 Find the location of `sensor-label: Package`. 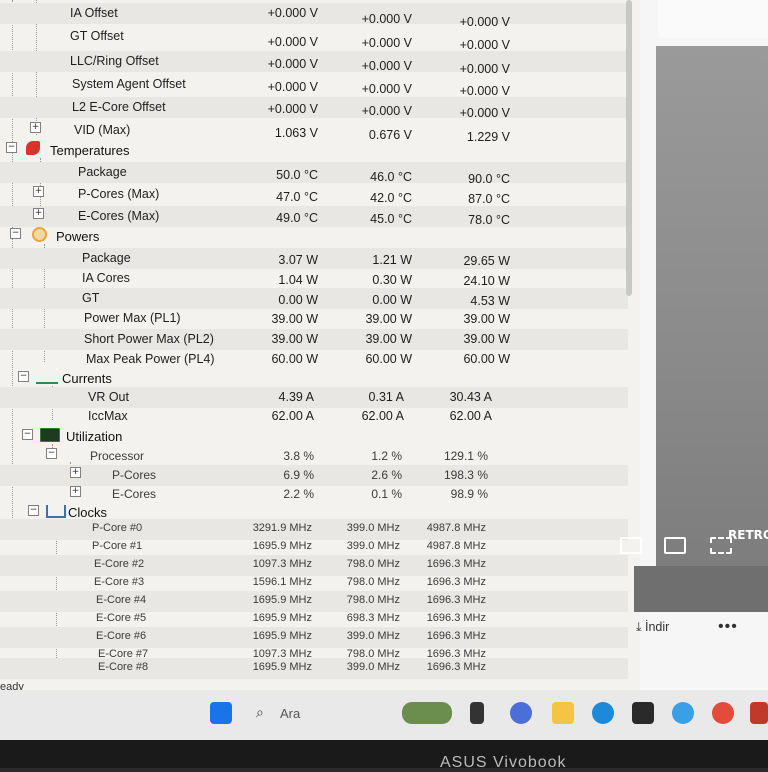

sensor-label: Package is located at coordinates (106, 258).